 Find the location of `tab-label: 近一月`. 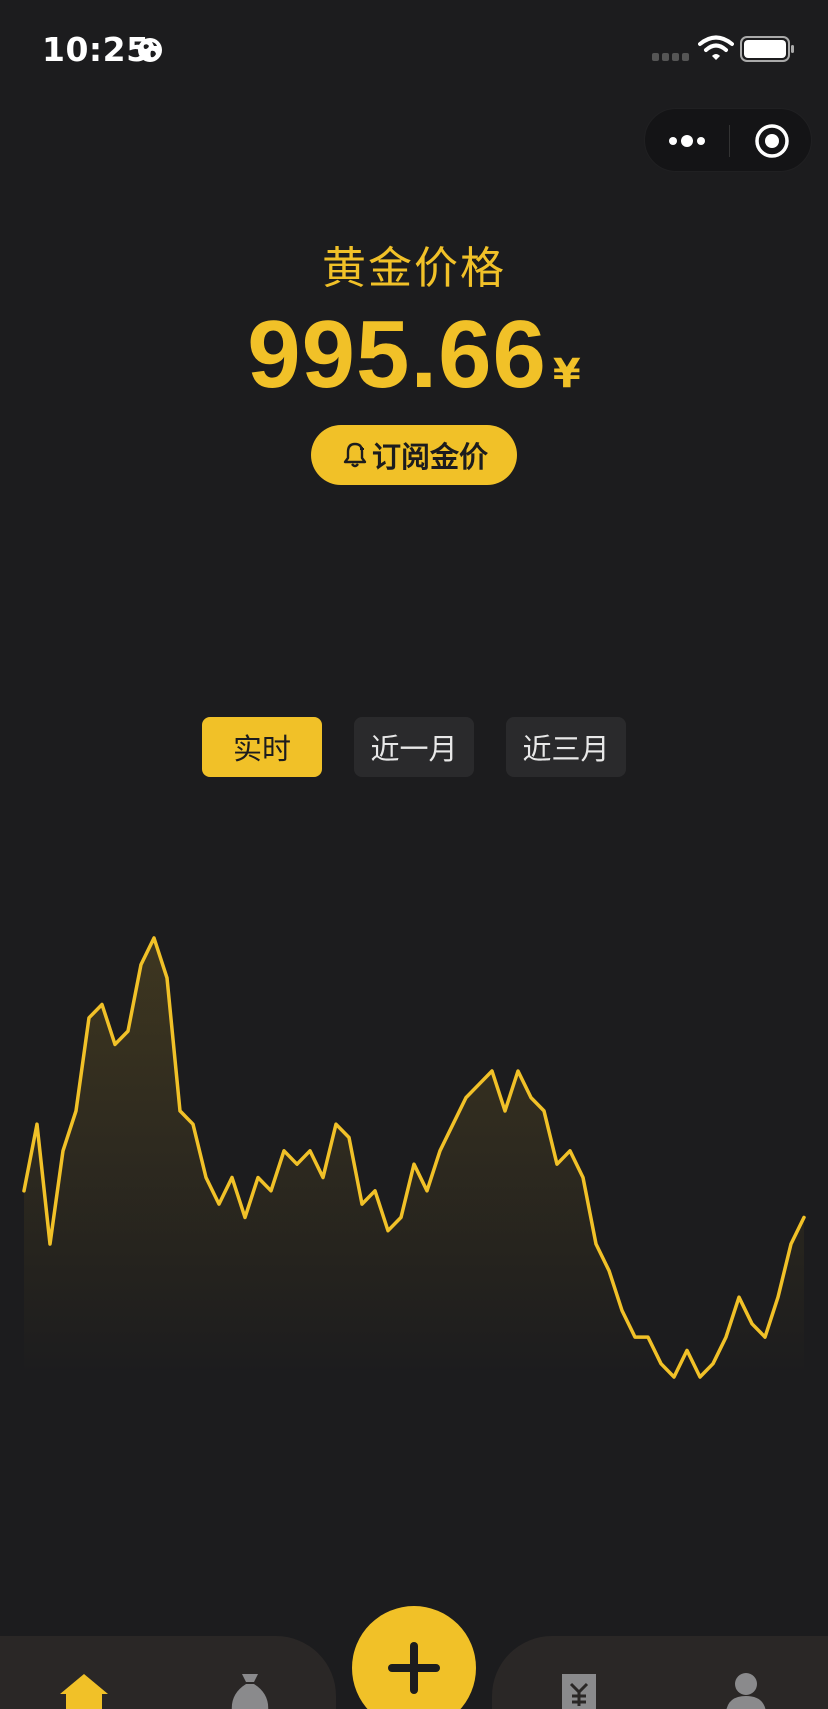

tab-label: 近一月 is located at coordinates (414, 749).